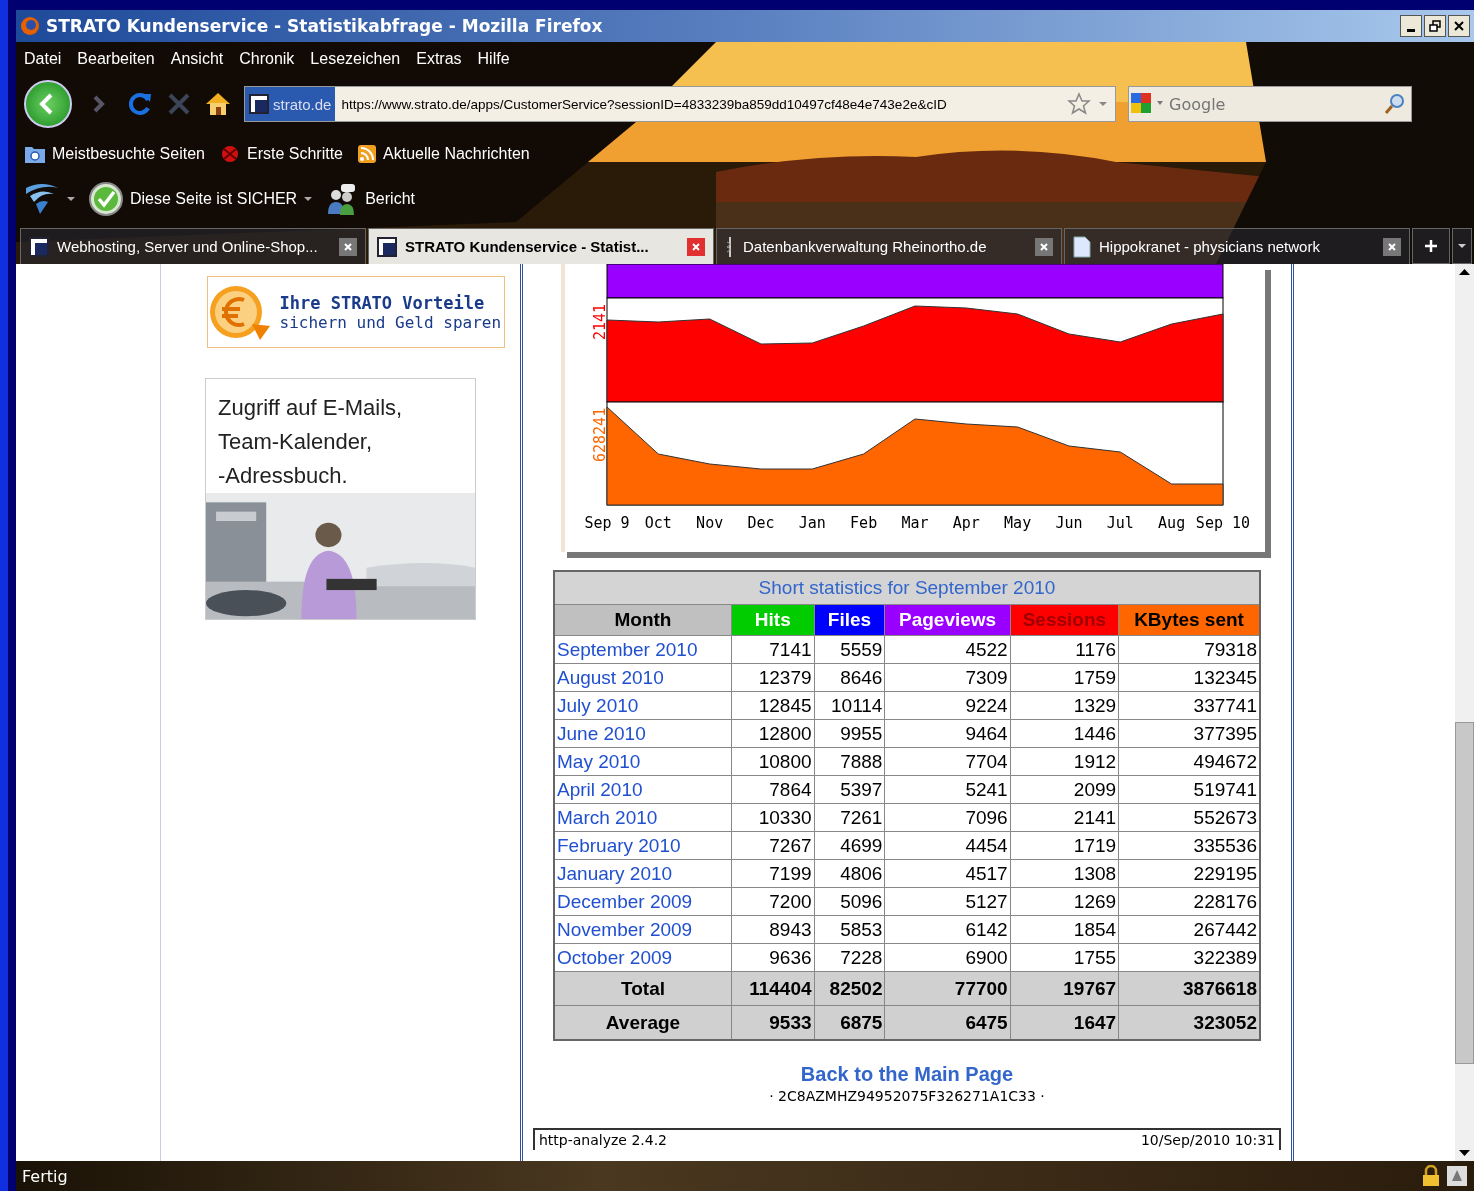  What do you see at coordinates (849, 1022) in the screenshot?
I see `table-cell: 6875` at bounding box center [849, 1022].